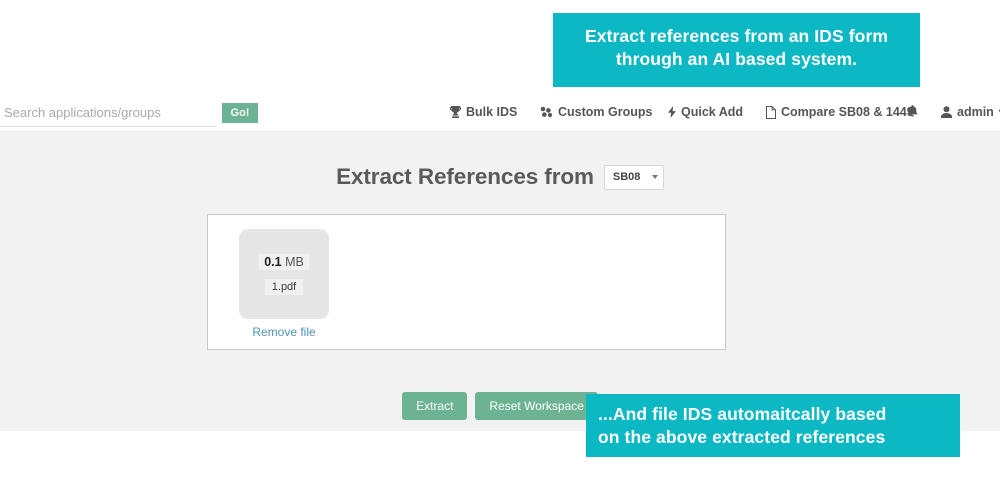  Describe the element at coordinates (536, 406) in the screenshot. I see `reset-workspace-button: Reset Workspace` at that location.